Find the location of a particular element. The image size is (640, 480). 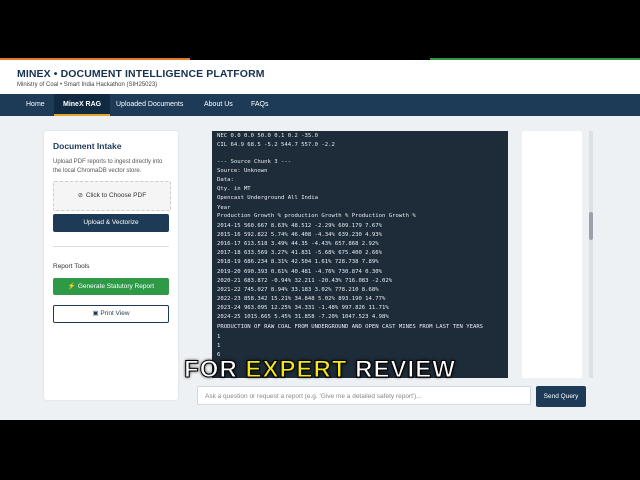

print-view-label: Print View is located at coordinates (115, 313).